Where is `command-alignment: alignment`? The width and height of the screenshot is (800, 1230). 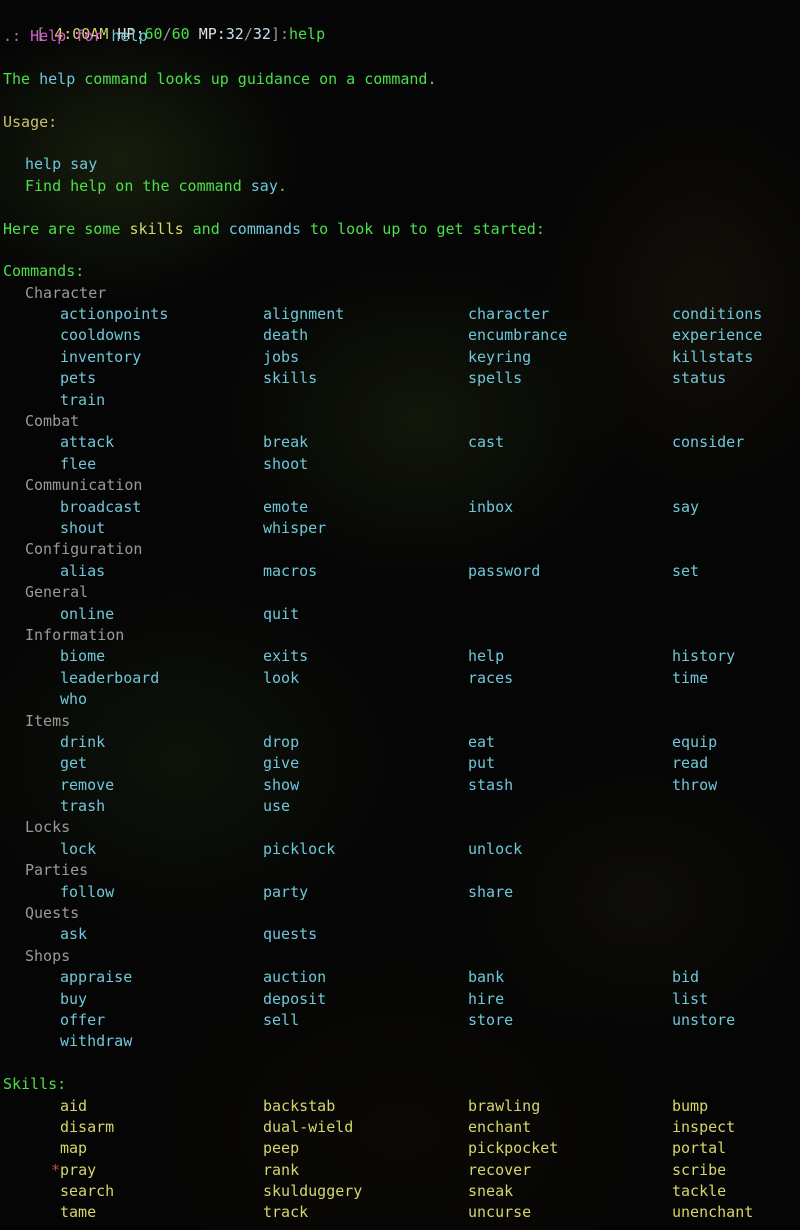 command-alignment: alignment is located at coordinates (303, 314).